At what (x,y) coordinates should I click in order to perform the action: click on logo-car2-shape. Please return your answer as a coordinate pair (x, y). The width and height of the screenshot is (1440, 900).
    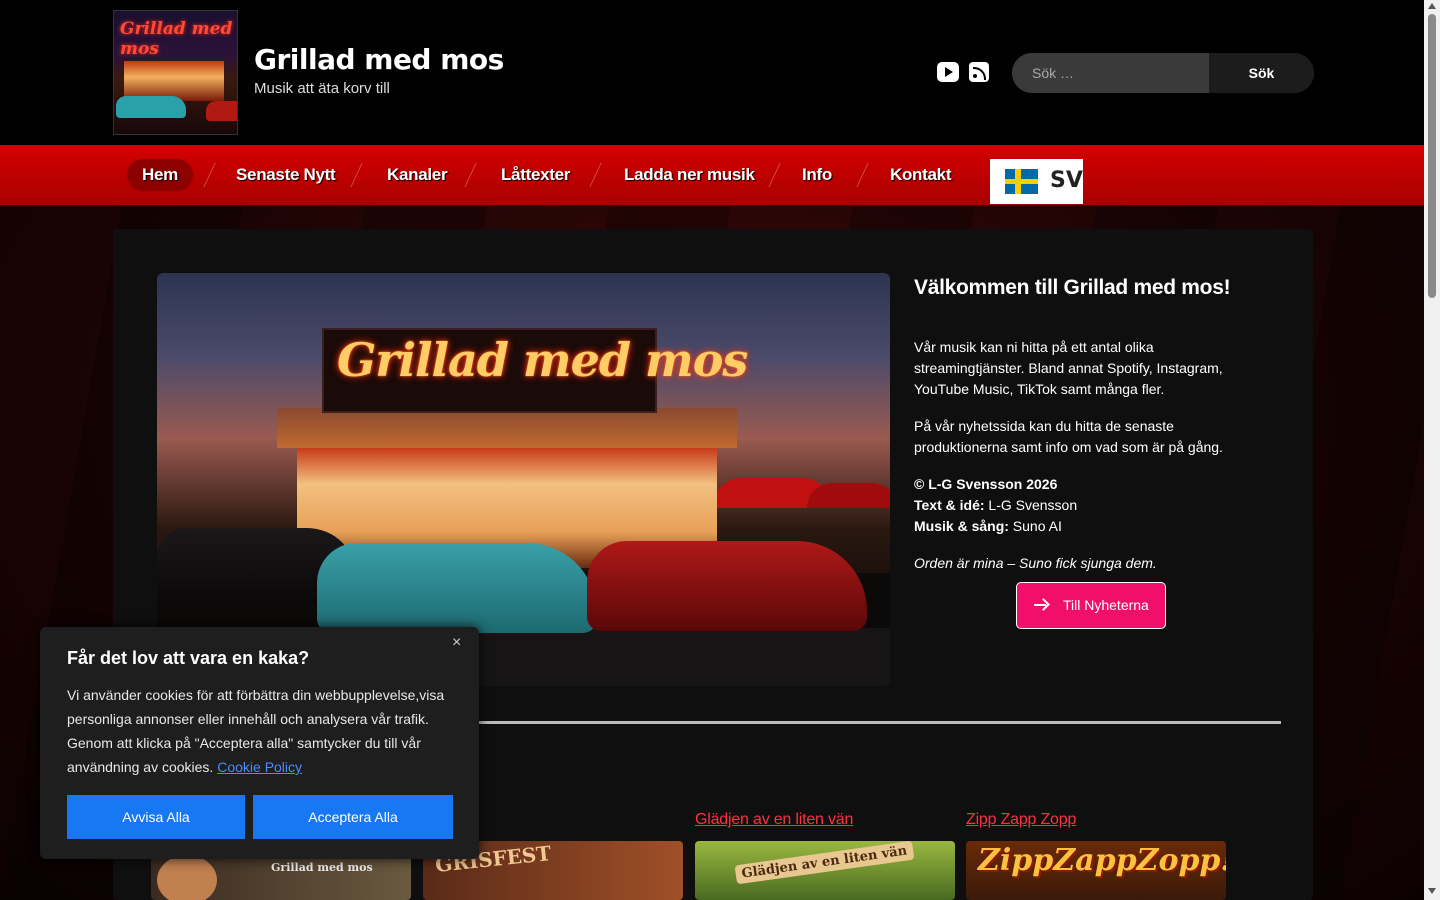
    Looking at the image, I should click on (221, 111).